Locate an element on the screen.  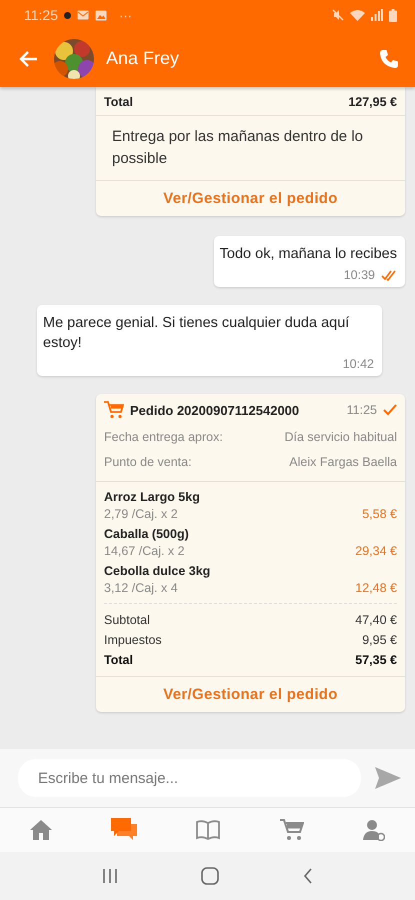
info-value: Día servicio habitual is located at coordinates (340, 437).